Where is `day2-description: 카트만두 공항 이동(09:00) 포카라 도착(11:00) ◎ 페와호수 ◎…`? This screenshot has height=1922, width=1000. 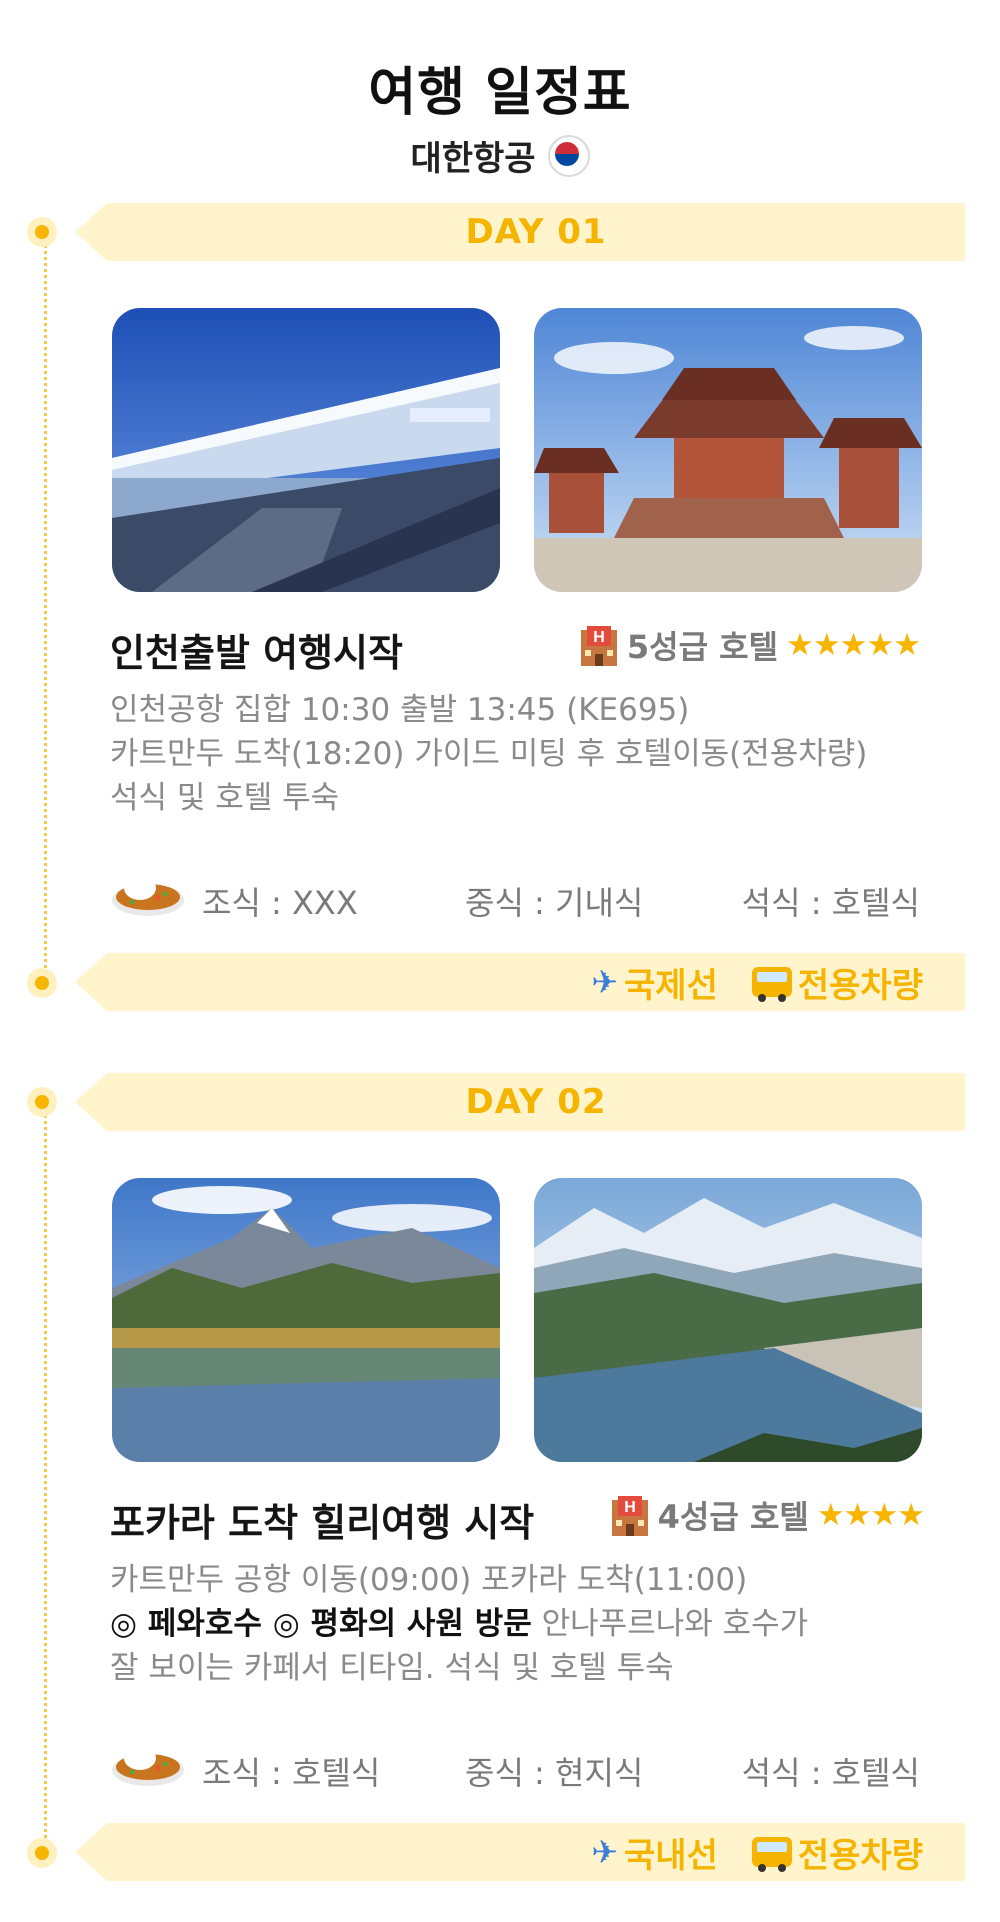 day2-description: 카트만두 공항 이동(09:00) 포카라 도착(11:00) ◎ 페와호수 ◎… is located at coordinates (510, 1624).